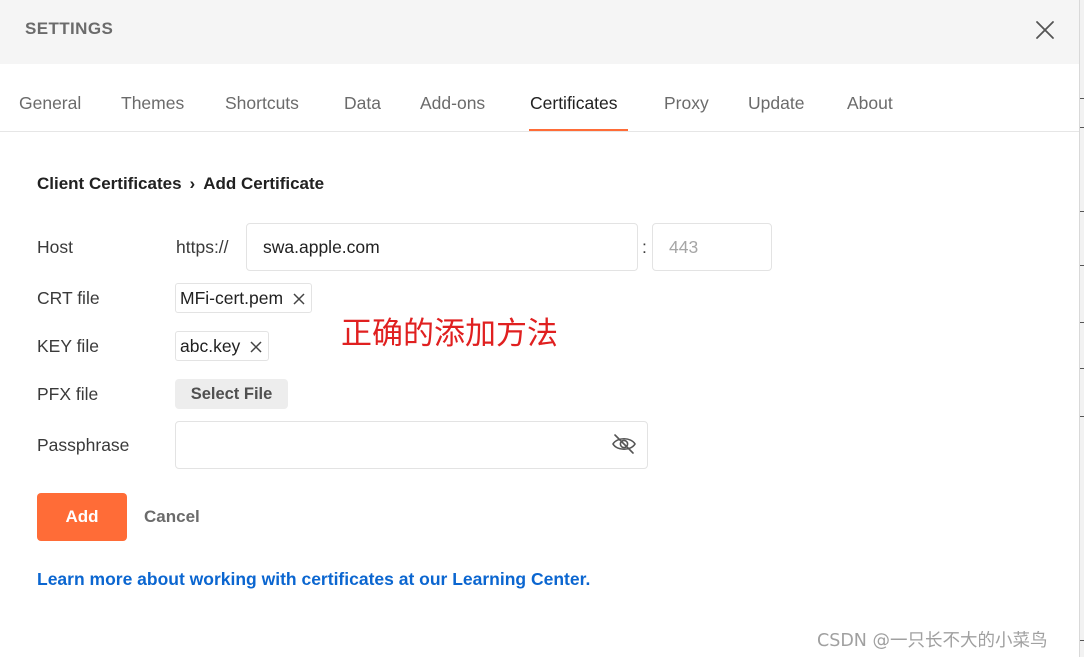 The image size is (1084, 657). I want to click on toggle-passphrase-visibility-button, so click(624, 444).